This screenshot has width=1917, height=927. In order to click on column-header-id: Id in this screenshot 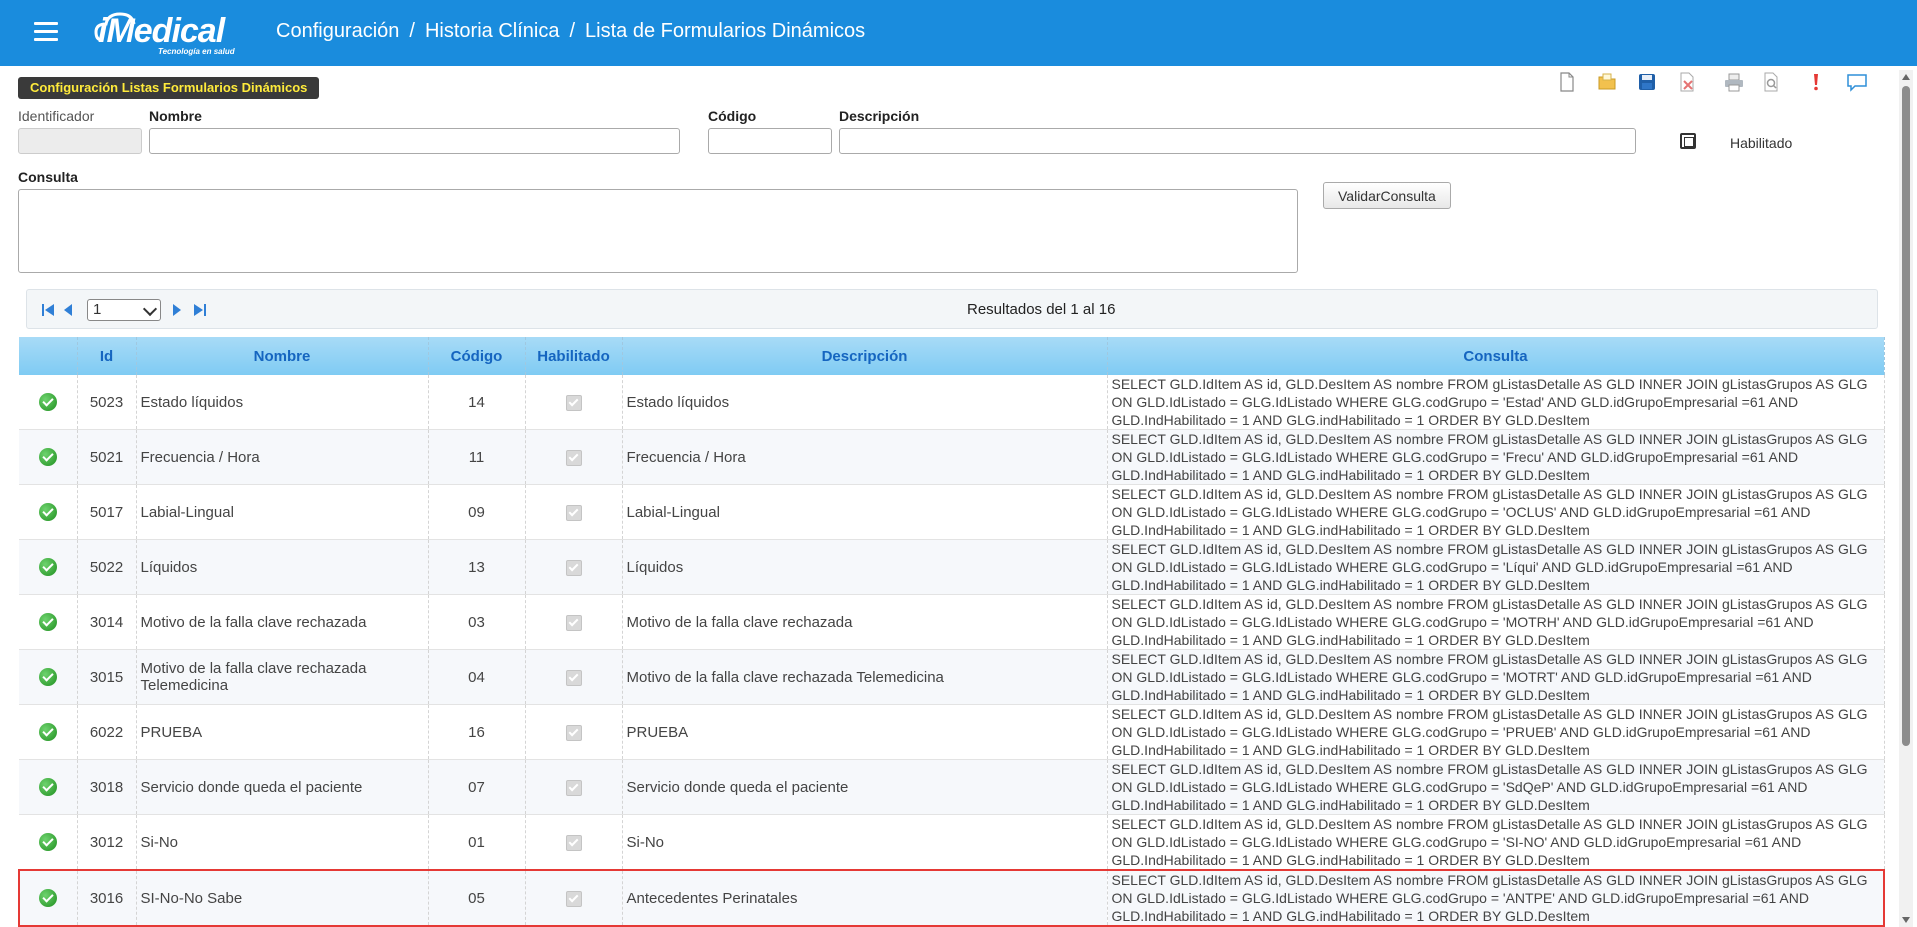, I will do `click(107, 356)`.